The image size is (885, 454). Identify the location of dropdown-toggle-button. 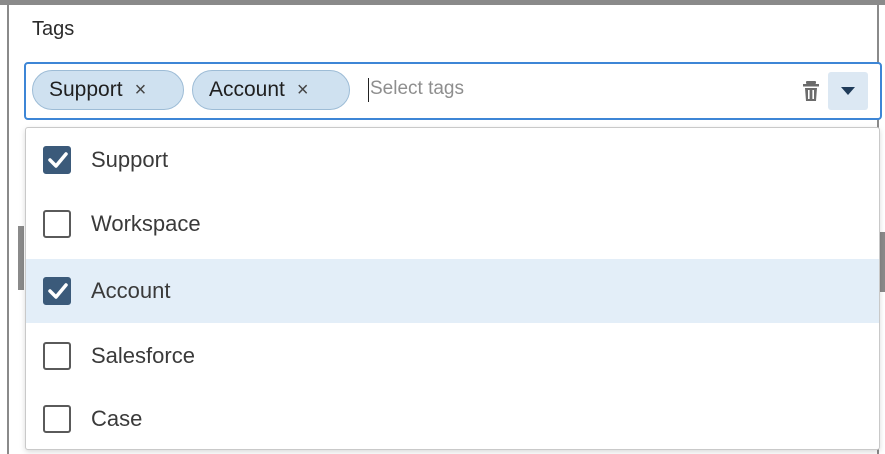
(848, 91).